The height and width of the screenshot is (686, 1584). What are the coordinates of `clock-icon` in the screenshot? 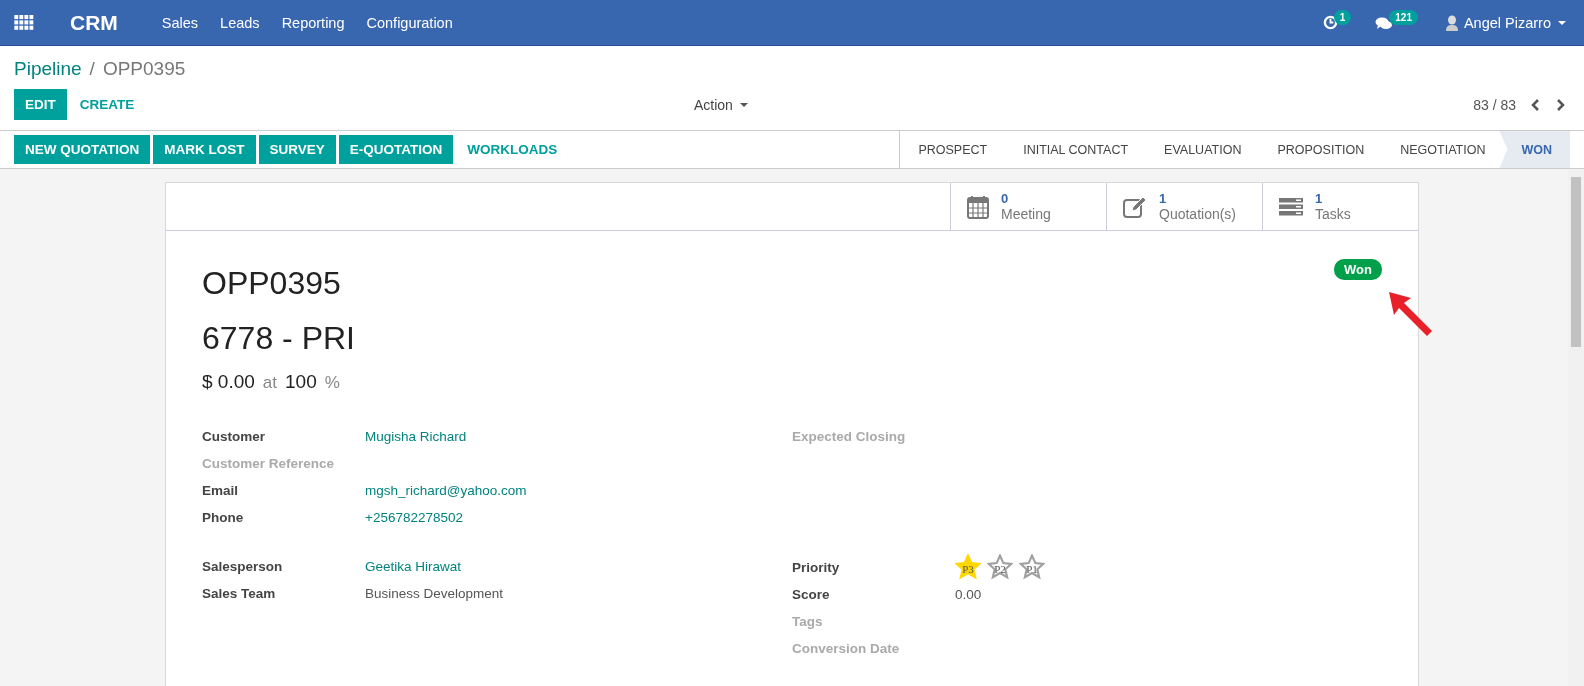 It's located at (1330, 22).